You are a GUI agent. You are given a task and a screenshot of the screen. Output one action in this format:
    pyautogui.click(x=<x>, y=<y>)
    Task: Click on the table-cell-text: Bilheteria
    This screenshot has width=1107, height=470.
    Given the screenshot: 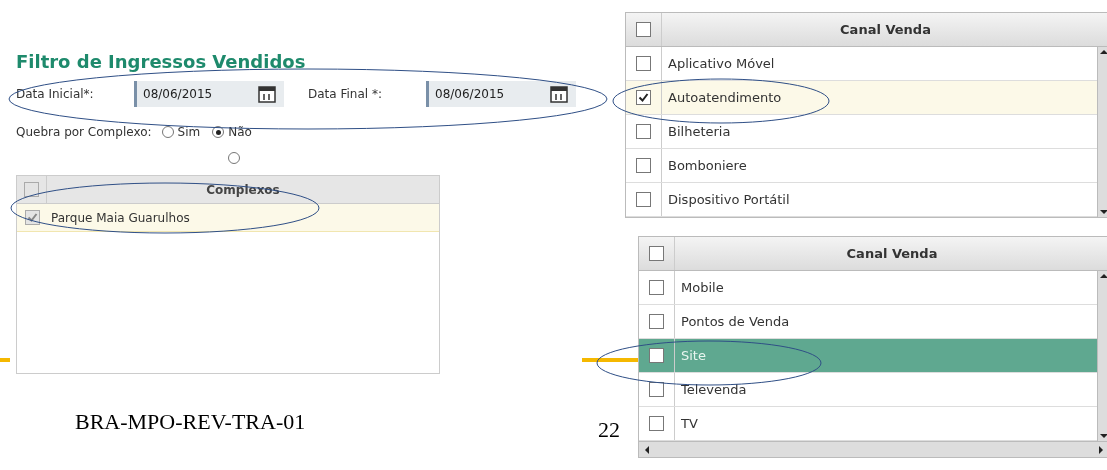 What is the action you would take?
    pyautogui.click(x=699, y=131)
    